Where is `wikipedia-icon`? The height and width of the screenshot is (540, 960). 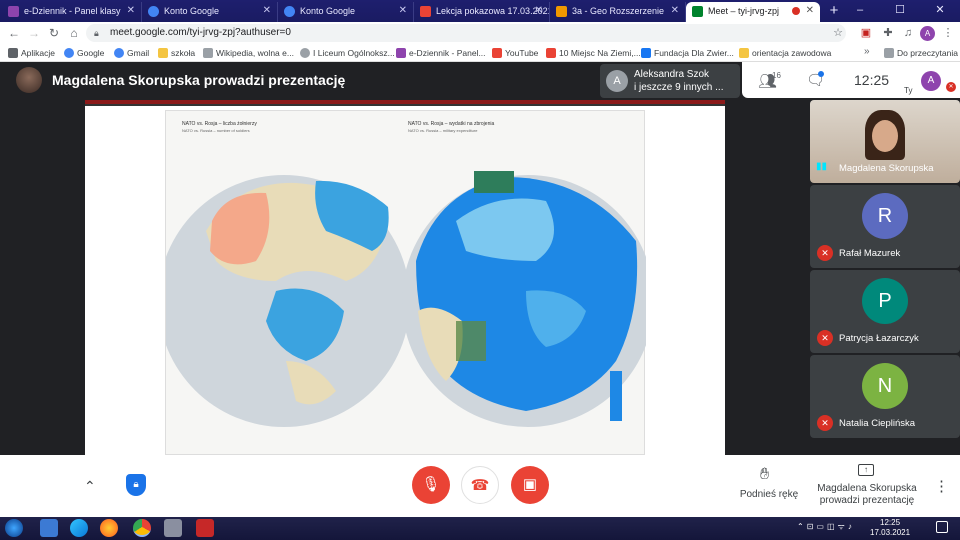
wikipedia-icon is located at coordinates (208, 53).